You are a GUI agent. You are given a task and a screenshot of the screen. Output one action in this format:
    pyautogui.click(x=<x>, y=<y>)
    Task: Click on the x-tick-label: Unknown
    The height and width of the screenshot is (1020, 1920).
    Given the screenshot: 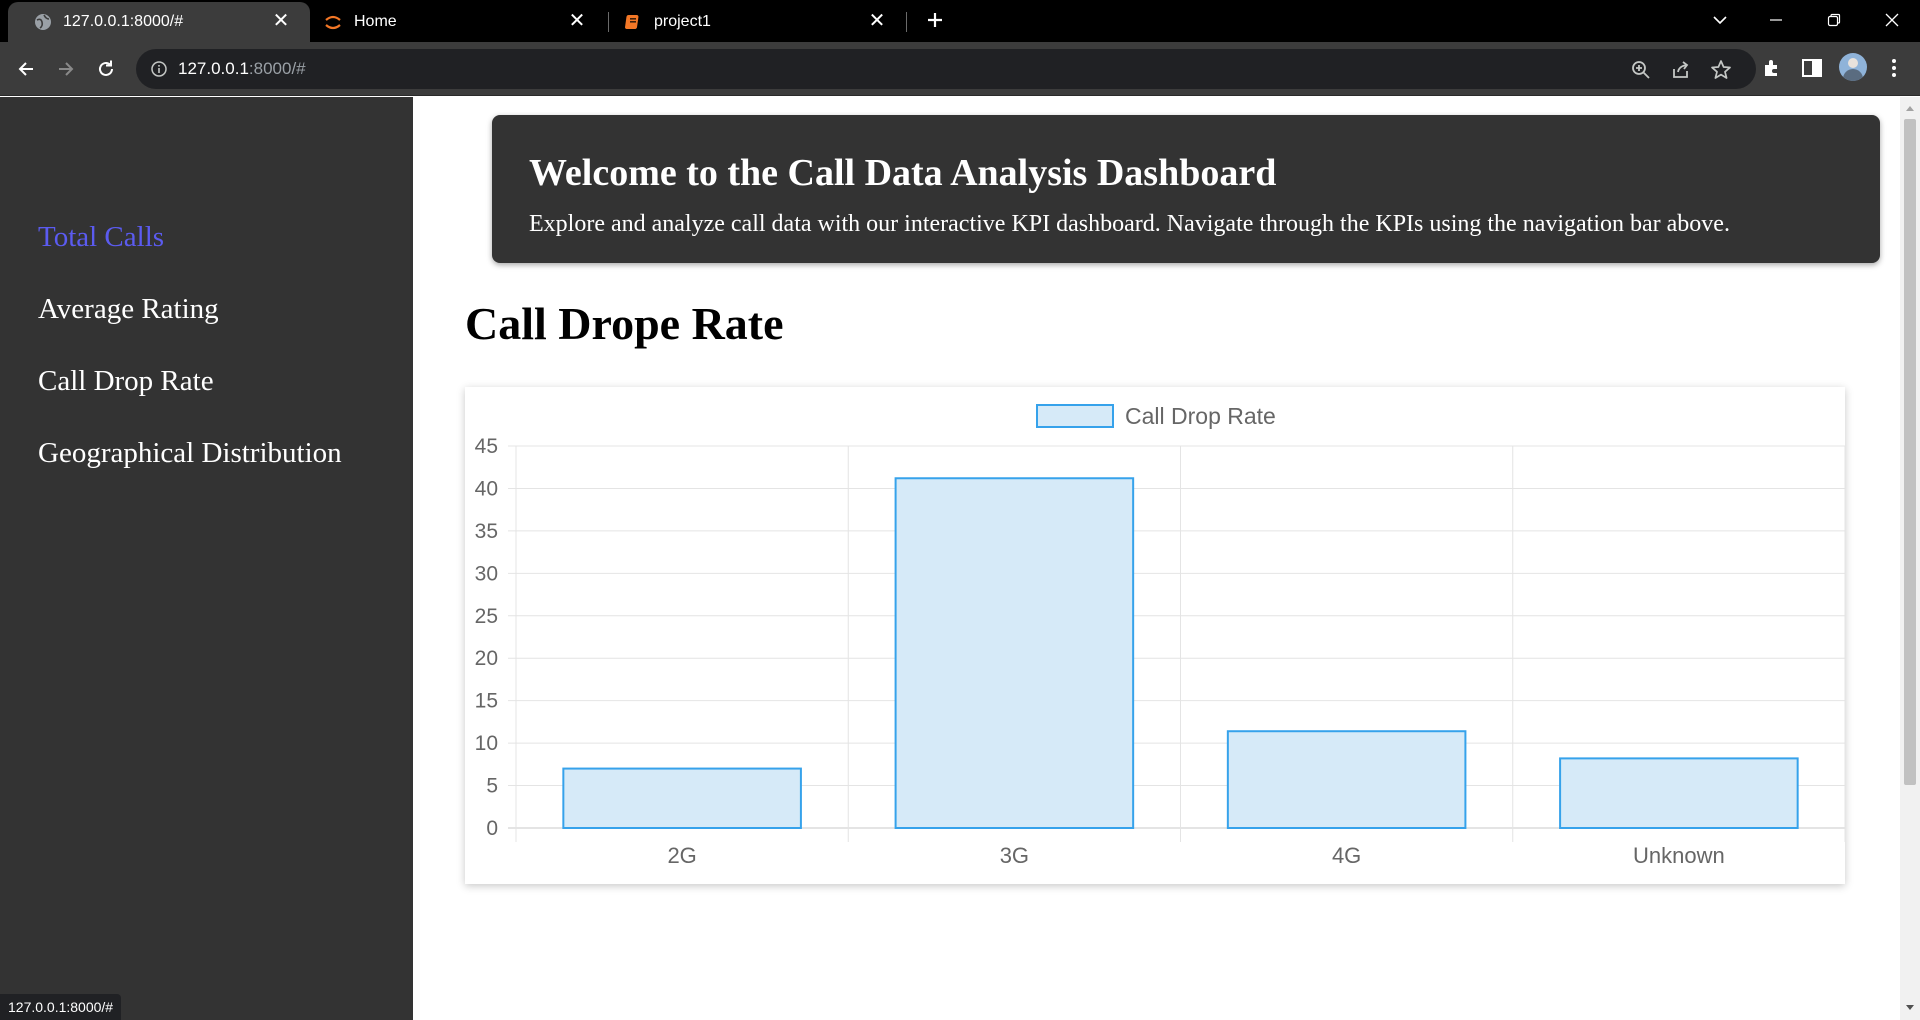 What is the action you would take?
    pyautogui.click(x=1679, y=855)
    